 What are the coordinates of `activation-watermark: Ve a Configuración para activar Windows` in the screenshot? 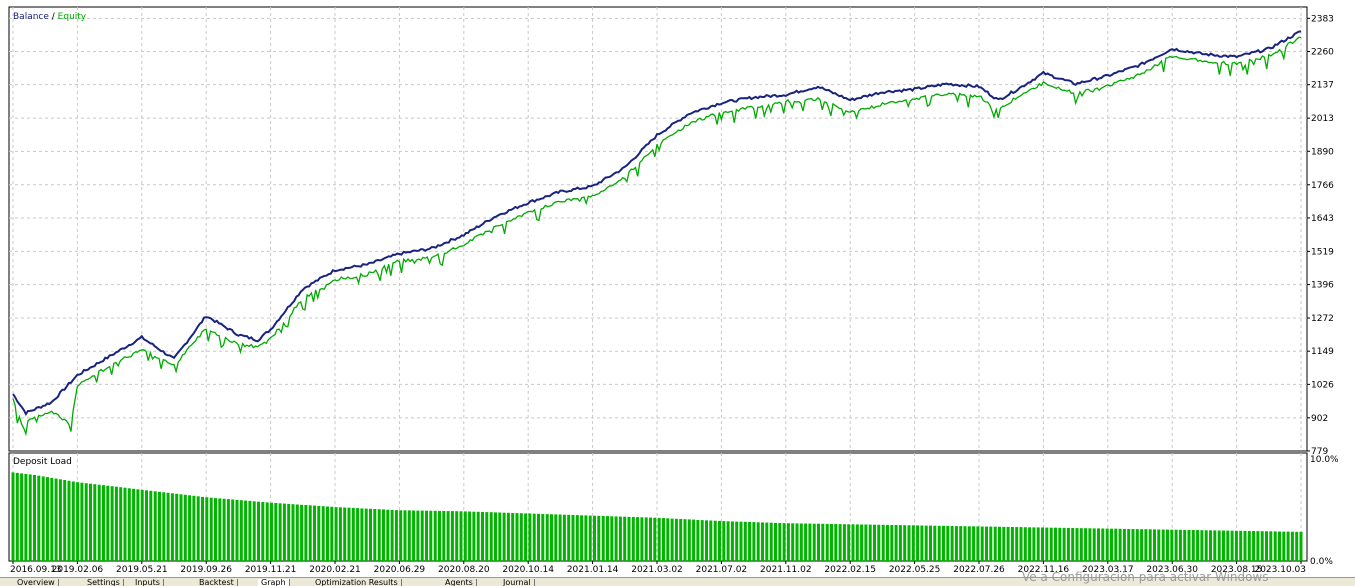 It's located at (1145, 577).